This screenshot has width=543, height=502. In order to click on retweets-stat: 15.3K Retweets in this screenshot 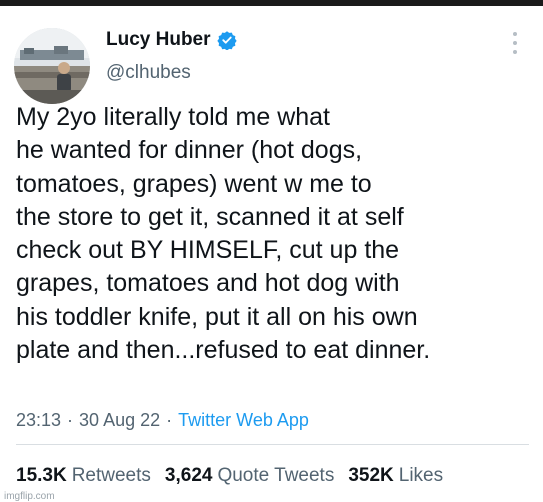, I will do `click(83, 476)`.